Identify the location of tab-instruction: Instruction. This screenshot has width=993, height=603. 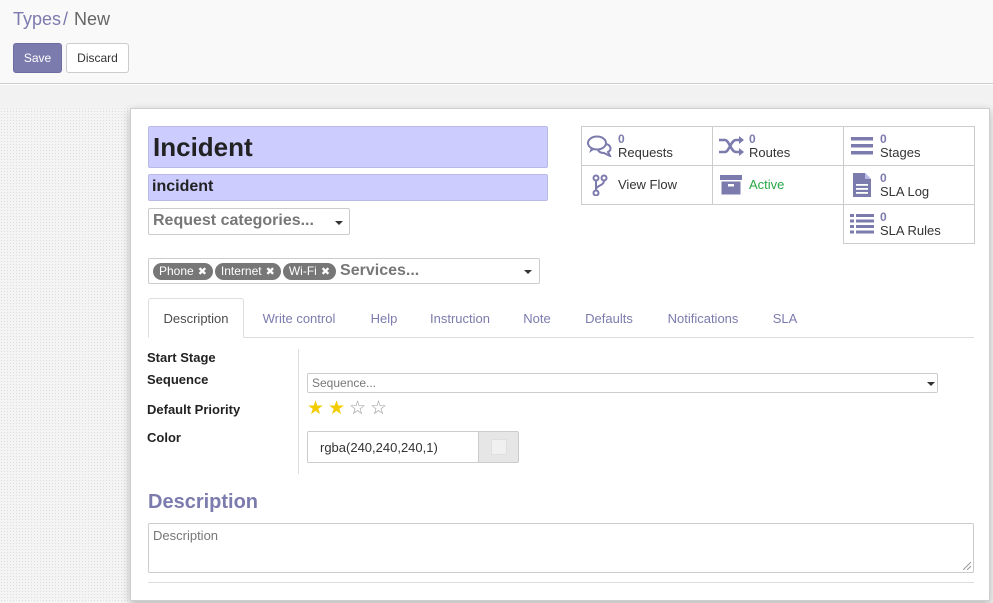
(460, 318).